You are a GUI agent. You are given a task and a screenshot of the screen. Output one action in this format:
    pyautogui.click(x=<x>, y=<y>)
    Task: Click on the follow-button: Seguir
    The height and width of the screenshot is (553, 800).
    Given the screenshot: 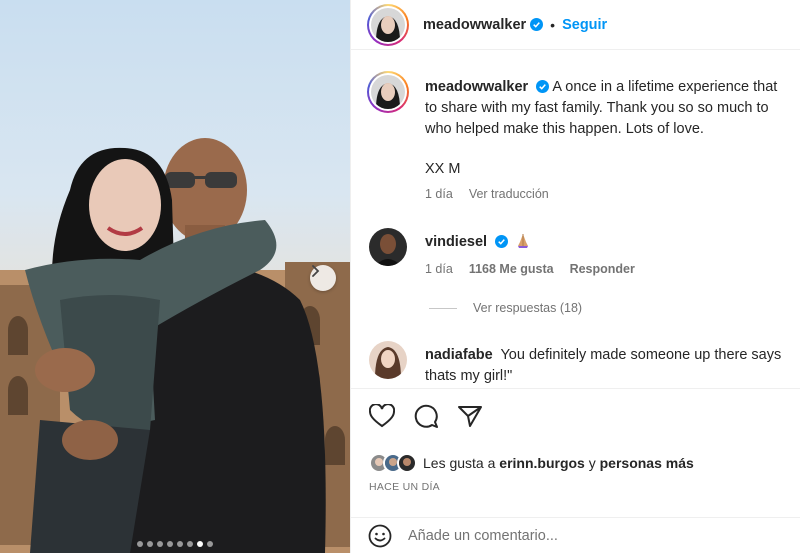 What is the action you would take?
    pyautogui.click(x=584, y=25)
    